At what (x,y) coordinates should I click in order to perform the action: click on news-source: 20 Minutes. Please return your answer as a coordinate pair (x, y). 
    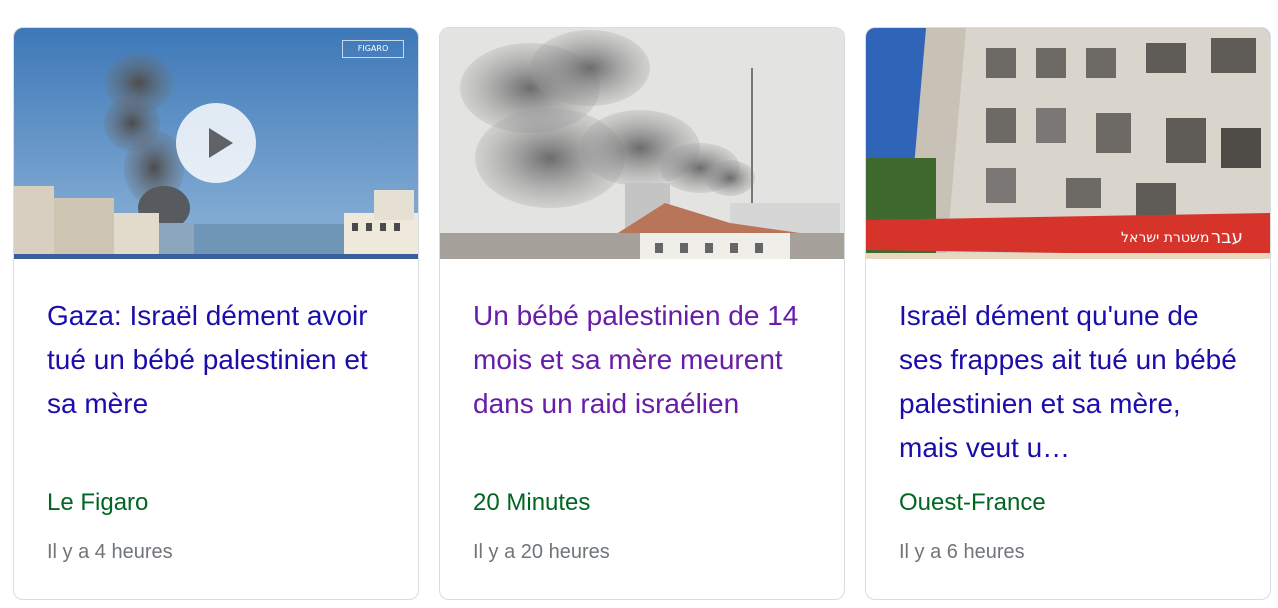
    Looking at the image, I should click on (532, 502).